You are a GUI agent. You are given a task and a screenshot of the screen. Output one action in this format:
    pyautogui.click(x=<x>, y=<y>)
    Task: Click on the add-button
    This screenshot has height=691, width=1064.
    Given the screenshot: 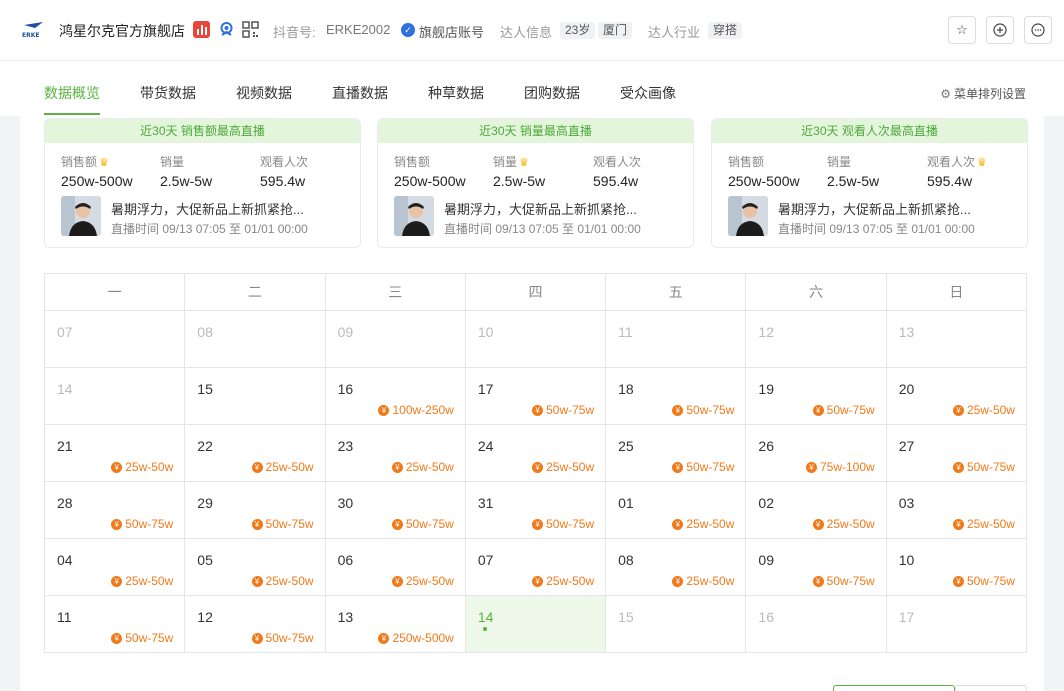 What is the action you would take?
    pyautogui.click(x=1000, y=30)
    